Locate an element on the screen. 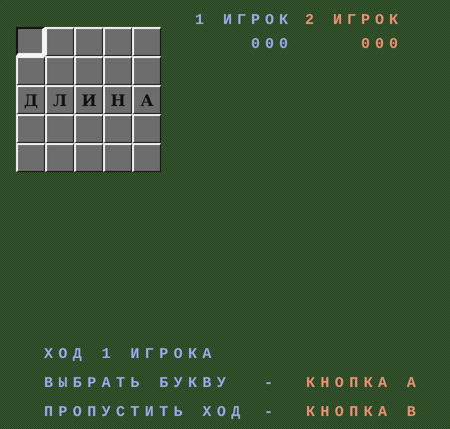 The width and height of the screenshot is (450, 429). action-label: ВЫБРАТЬ БУКВУ is located at coordinates (138, 384).